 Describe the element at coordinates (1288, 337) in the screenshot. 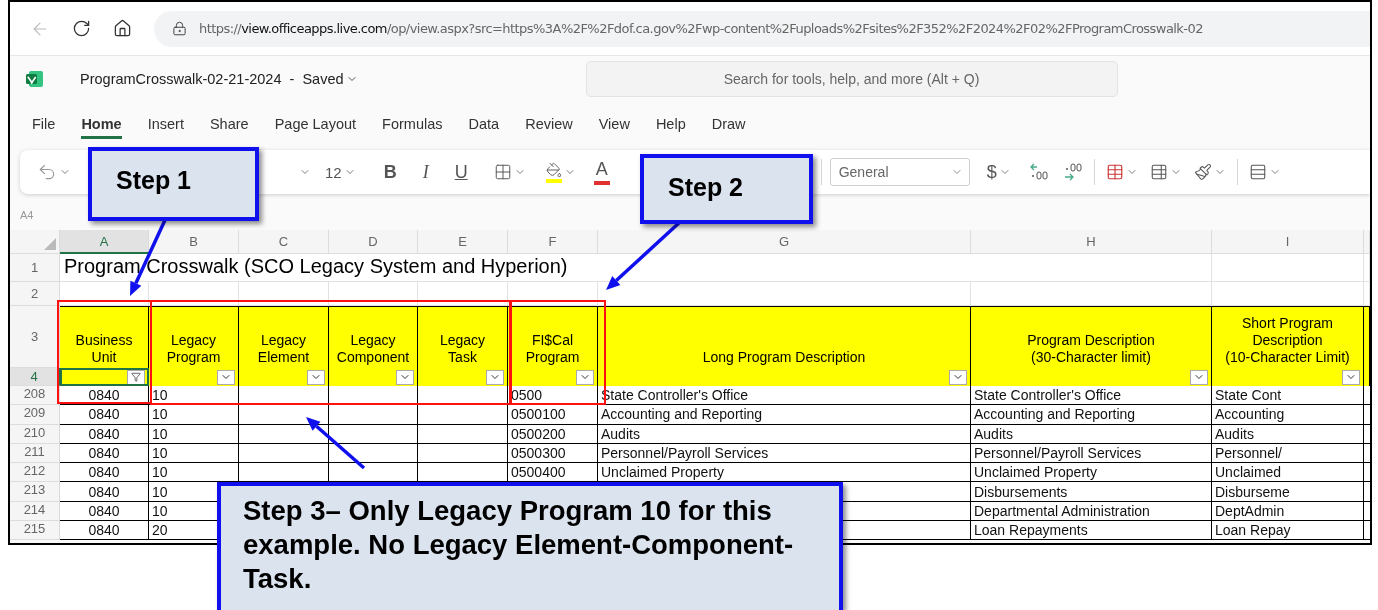

I see `column-heading: Short Program Description (10-Character Limit)` at that location.